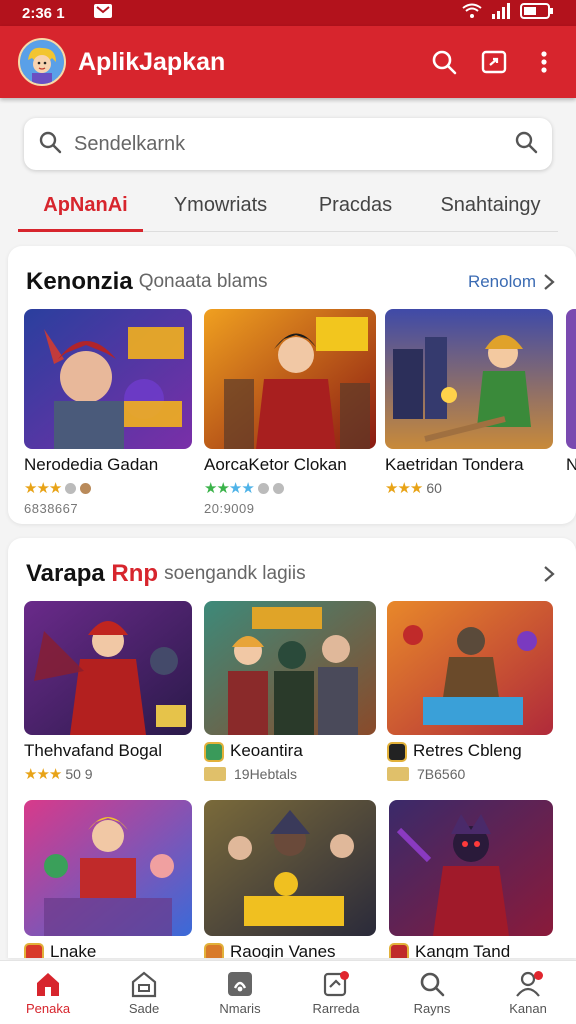 Image resolution: width=576 pixels, height=1024 pixels. Describe the element at coordinates (336, 1008) in the screenshot. I see `nav-label: Rarreda` at that location.